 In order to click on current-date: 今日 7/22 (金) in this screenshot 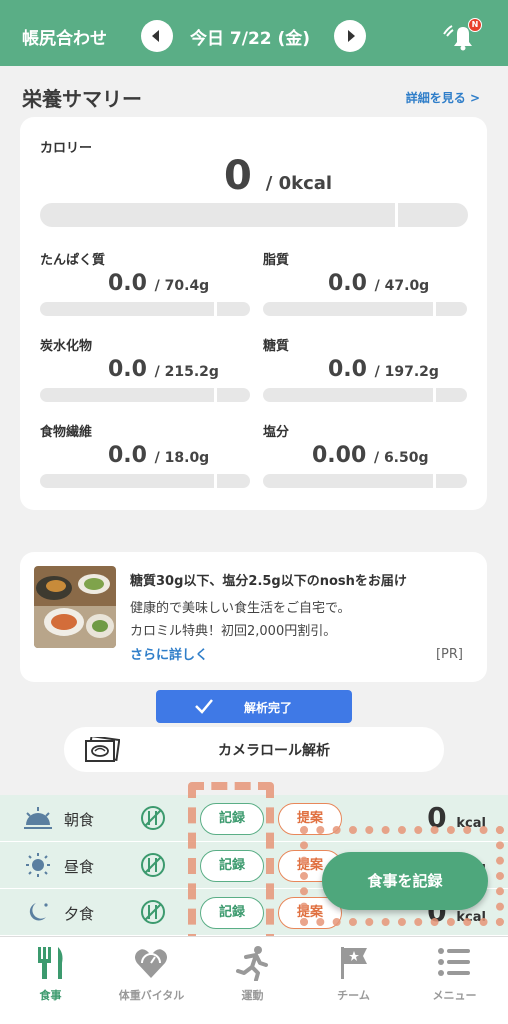, I will do `click(250, 39)`.